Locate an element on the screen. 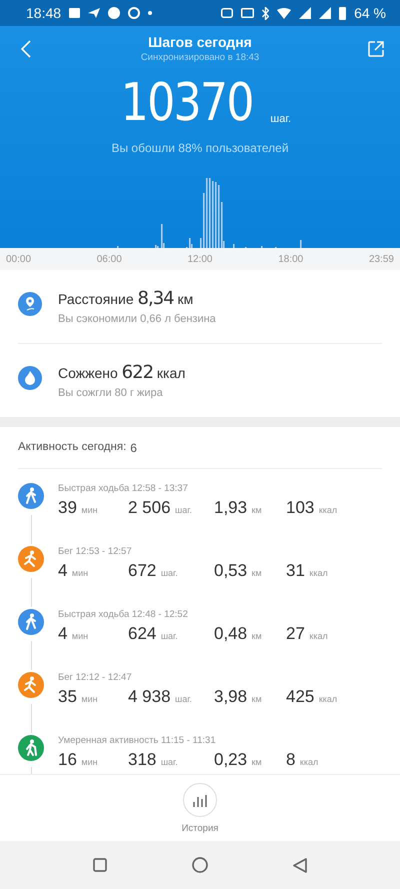  activity-label: Активность сегодня: is located at coordinates (72, 448).